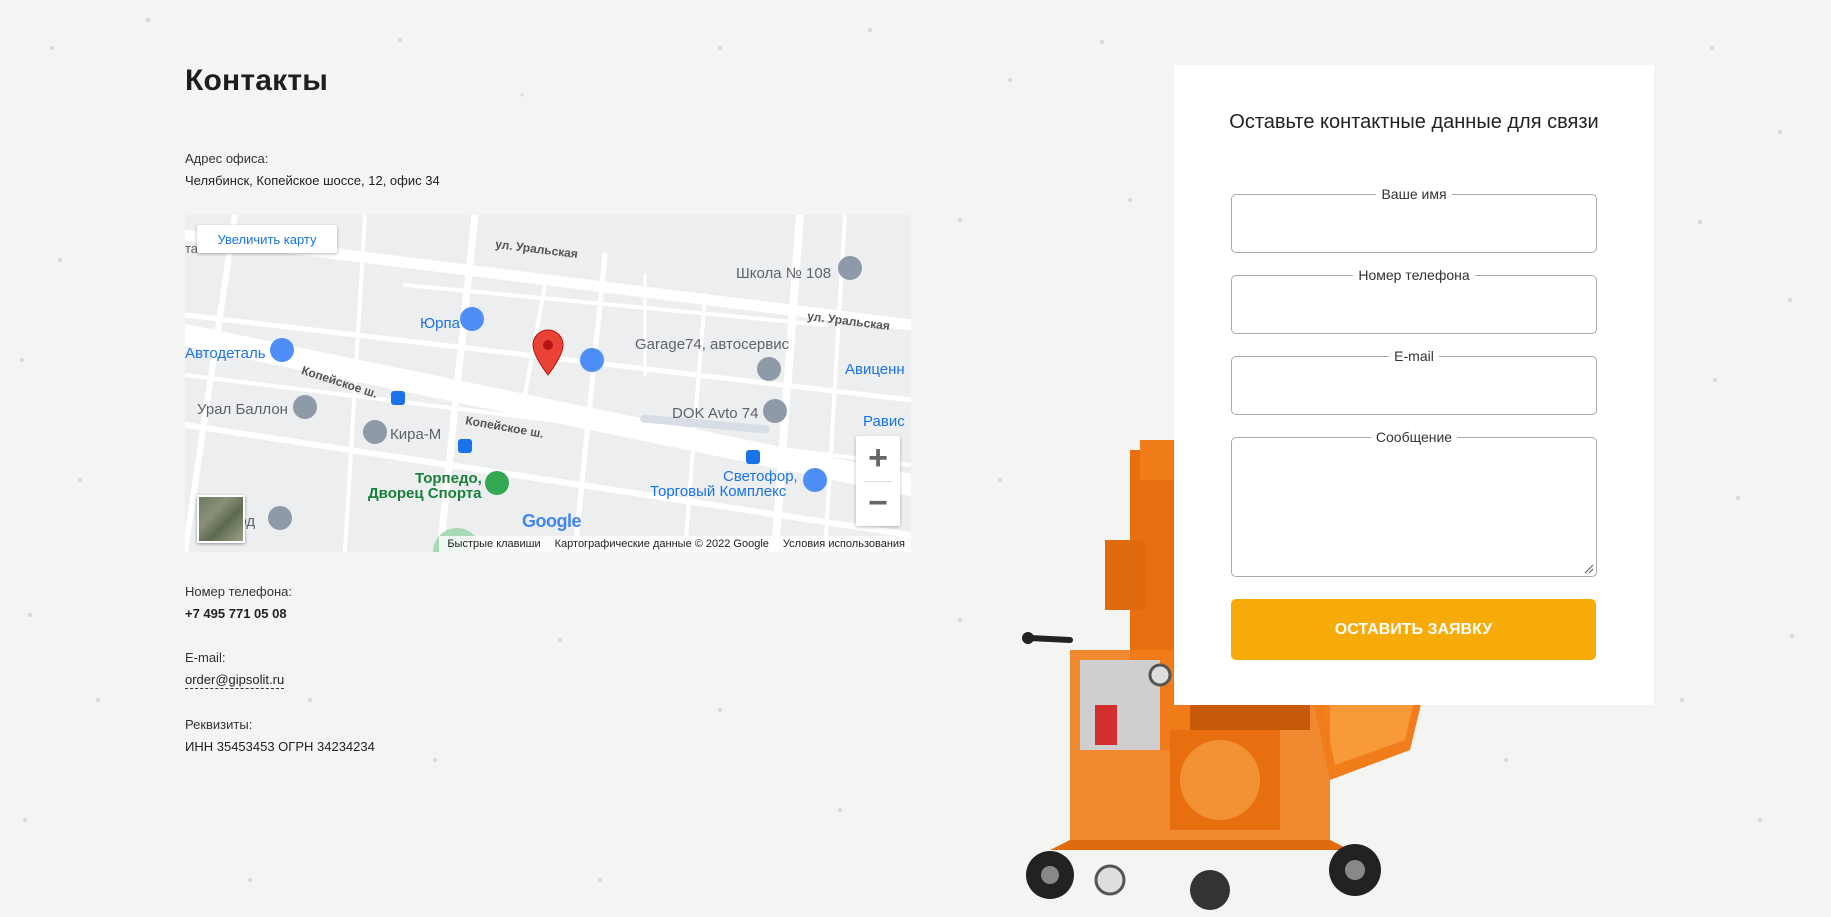 The image size is (1831, 917). What do you see at coordinates (1414, 507) in the screenshot?
I see `message-textarea` at bounding box center [1414, 507].